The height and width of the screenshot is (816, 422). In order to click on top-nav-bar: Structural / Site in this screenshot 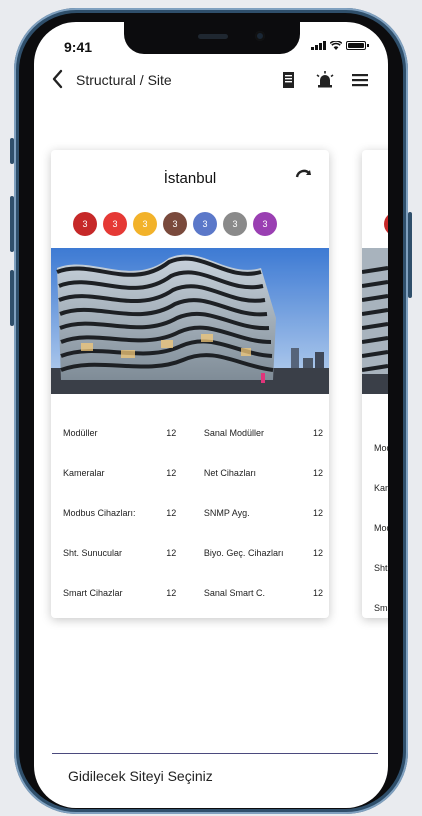, I will do `click(211, 80)`.